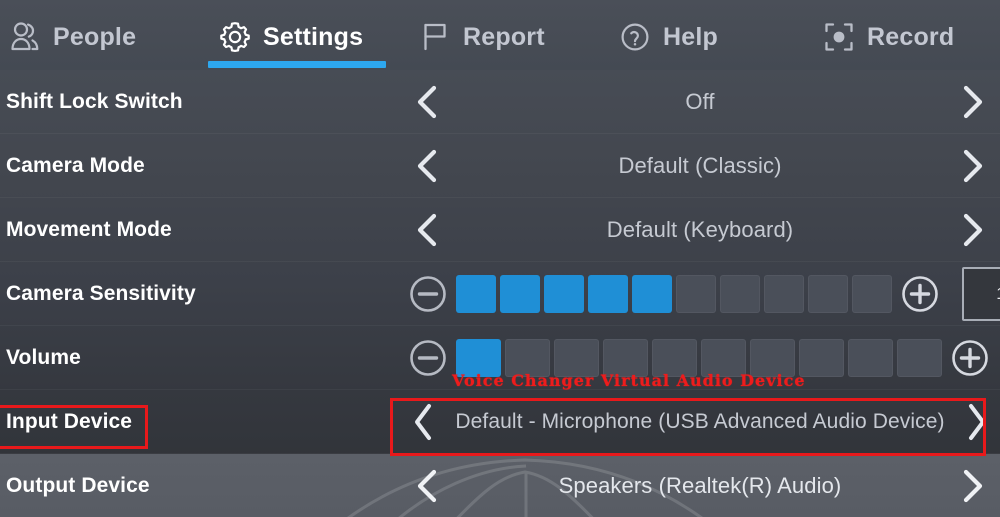  I want to click on row-camera-sensitivity: Camera Sensitivity, so click(500, 294).